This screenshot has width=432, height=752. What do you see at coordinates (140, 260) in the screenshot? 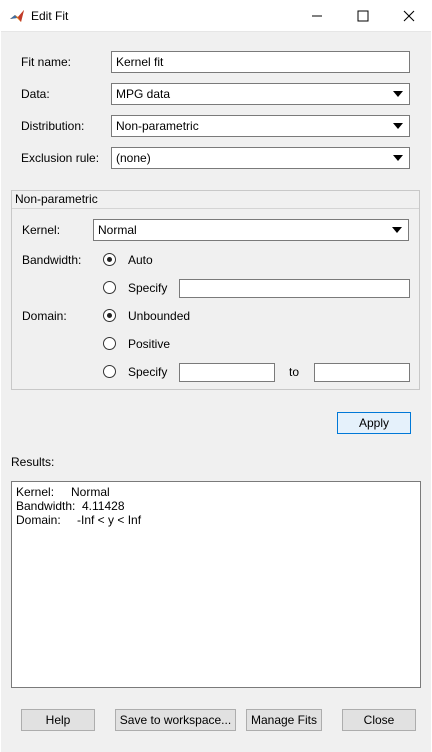
I see `bandwidth-auto-label: Auto` at bounding box center [140, 260].